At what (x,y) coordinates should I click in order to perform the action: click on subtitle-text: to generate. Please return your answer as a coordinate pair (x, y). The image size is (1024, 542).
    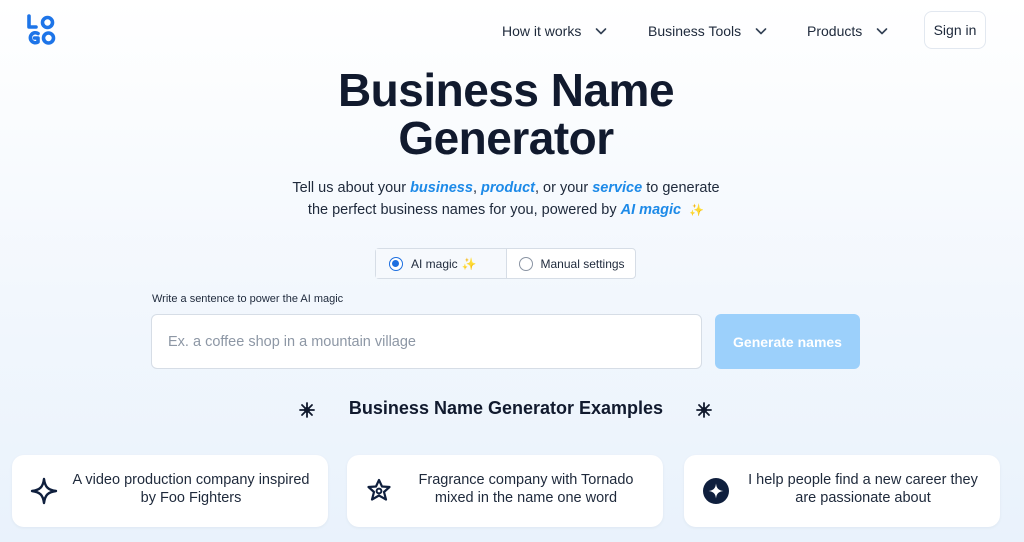
    Looking at the image, I should click on (681, 188).